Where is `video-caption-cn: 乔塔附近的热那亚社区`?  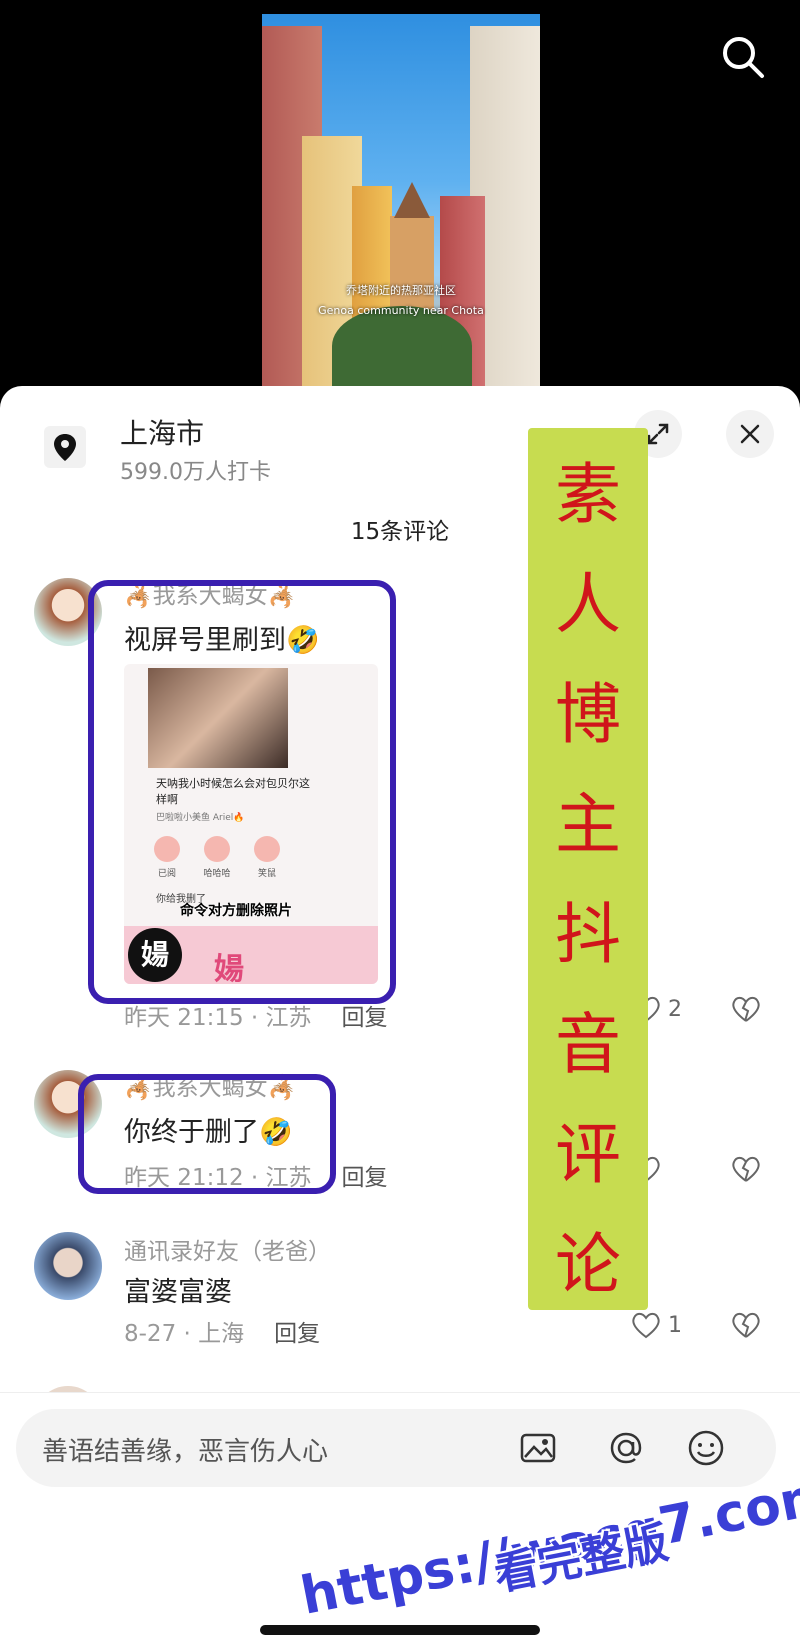 video-caption-cn: 乔塔附近的热那亚社区 is located at coordinates (401, 290).